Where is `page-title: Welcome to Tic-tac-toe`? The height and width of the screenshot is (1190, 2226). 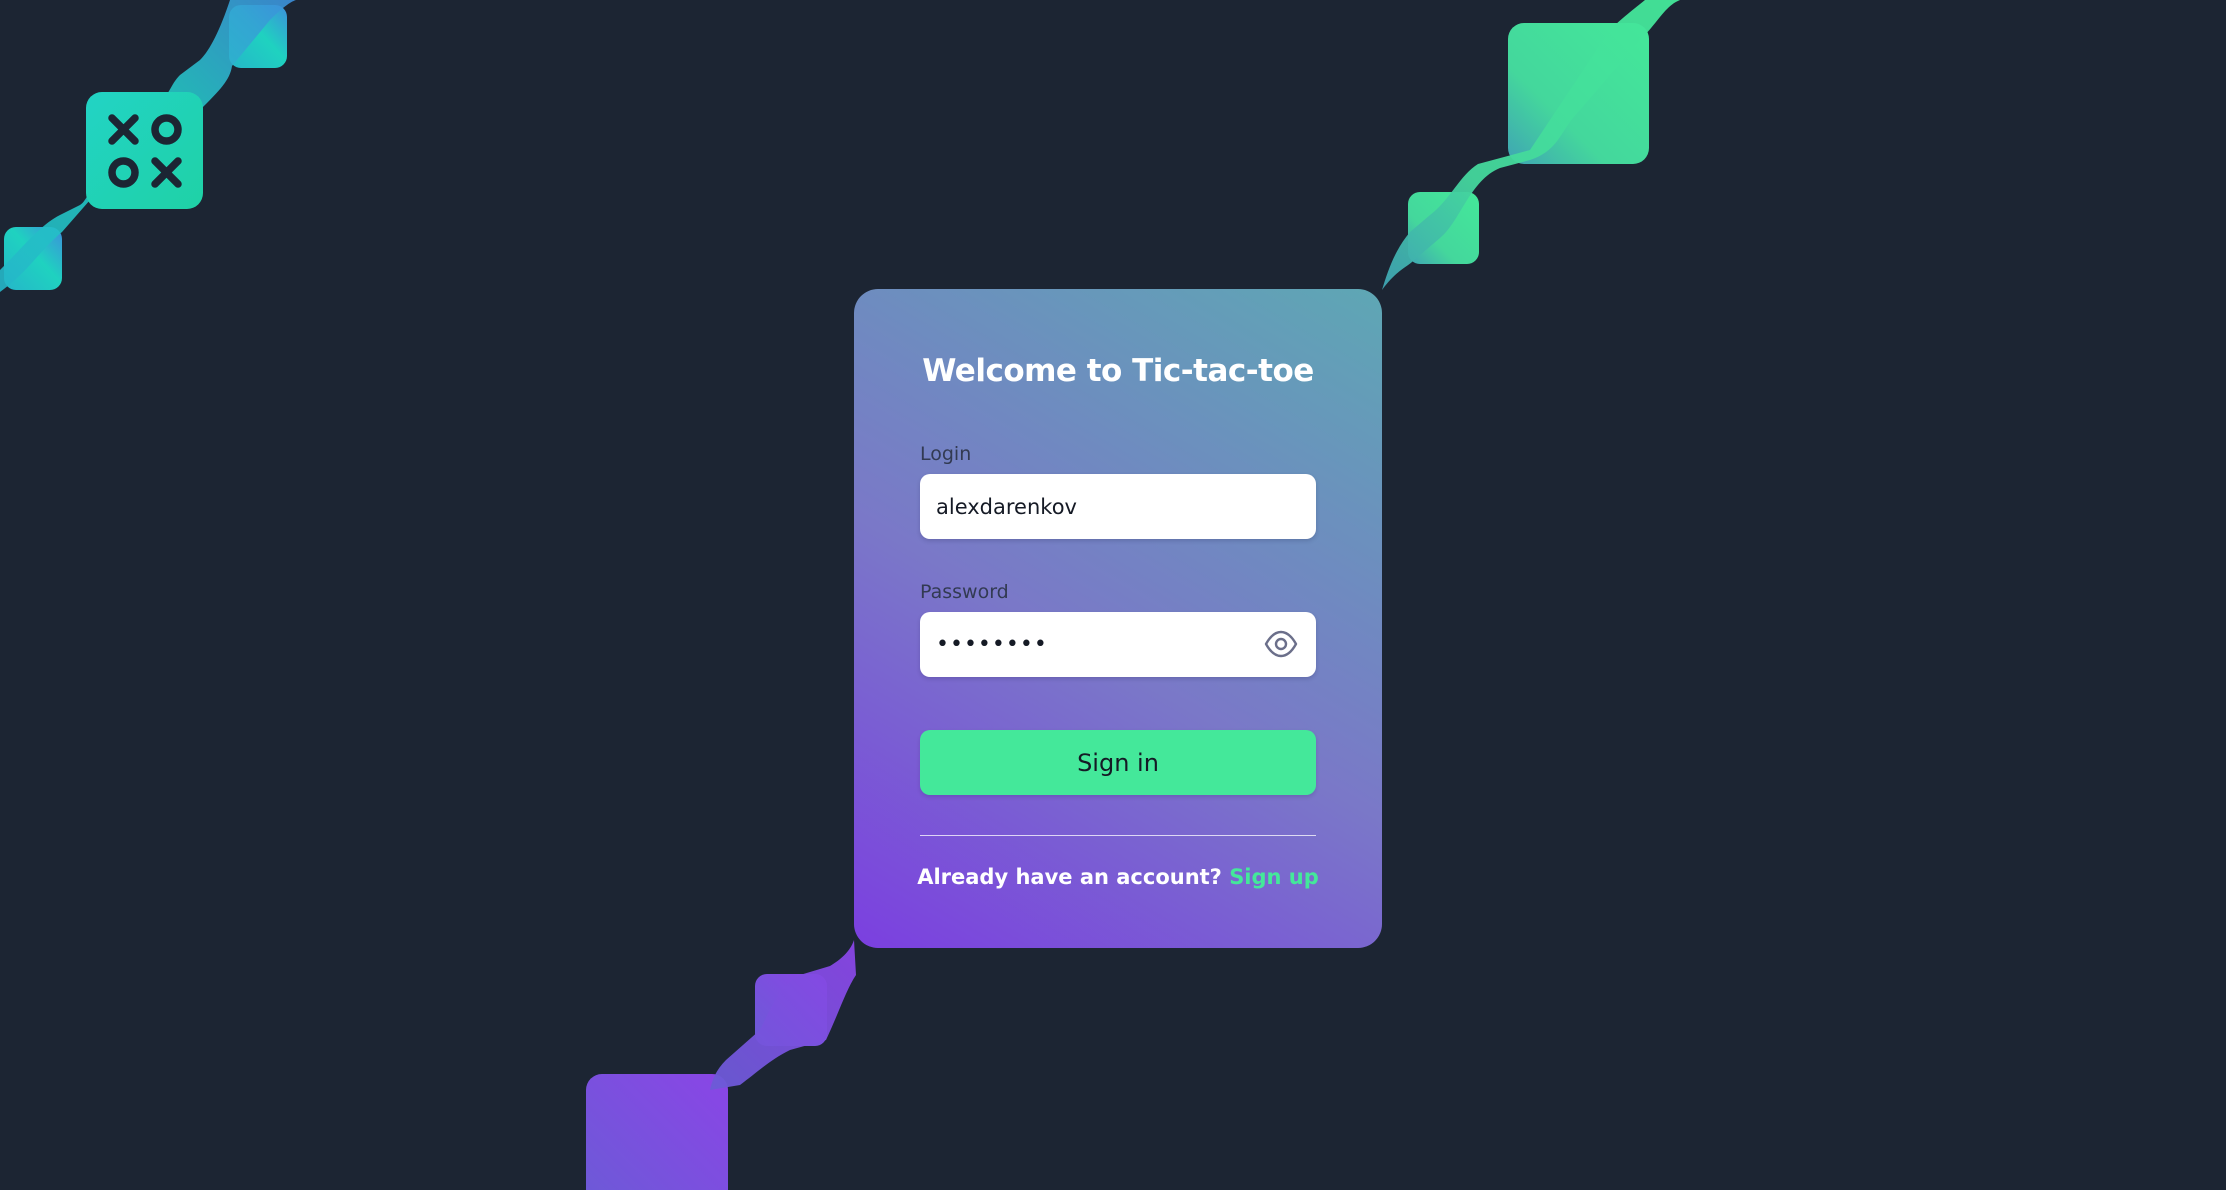 page-title: Welcome to Tic-tac-toe is located at coordinates (1118, 371).